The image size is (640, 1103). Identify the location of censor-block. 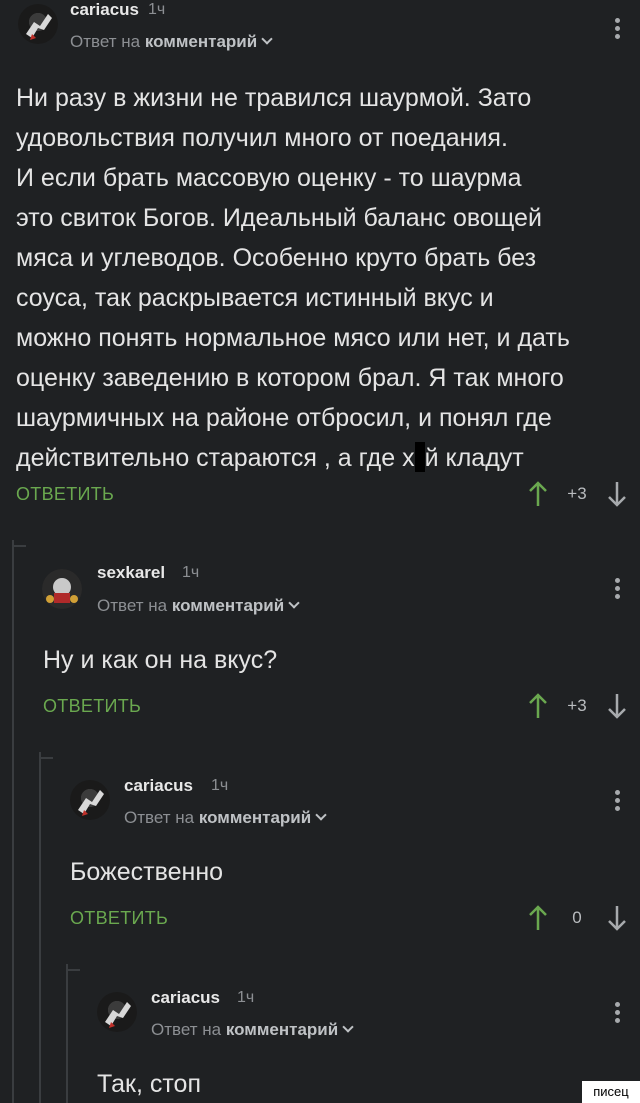
(419, 457).